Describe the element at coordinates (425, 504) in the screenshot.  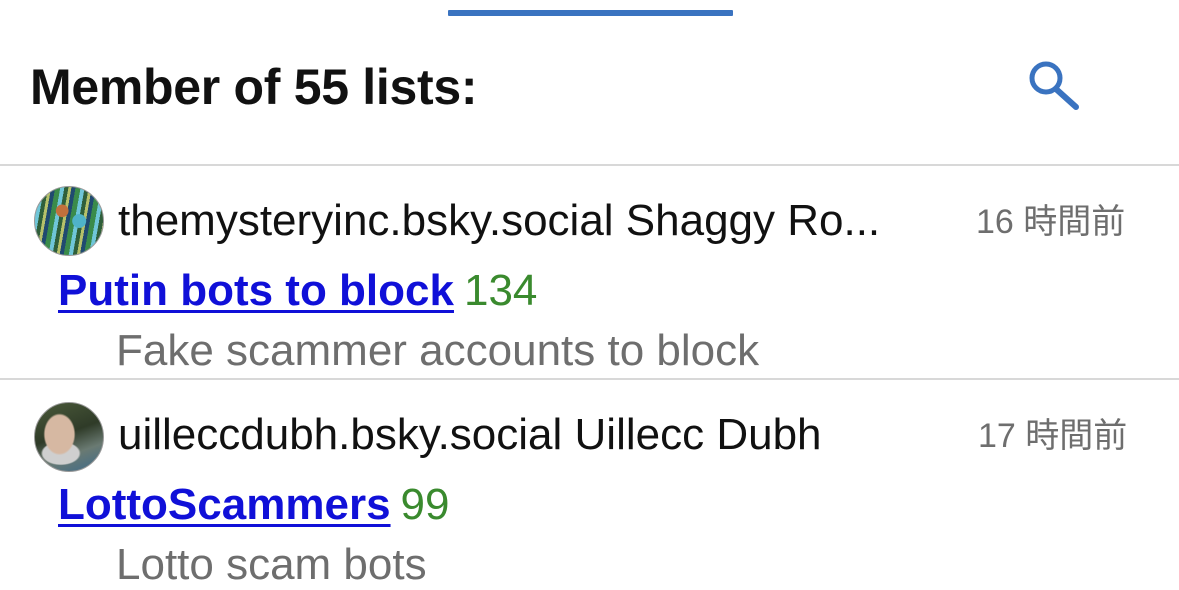
I see `member-count: 99` at that location.